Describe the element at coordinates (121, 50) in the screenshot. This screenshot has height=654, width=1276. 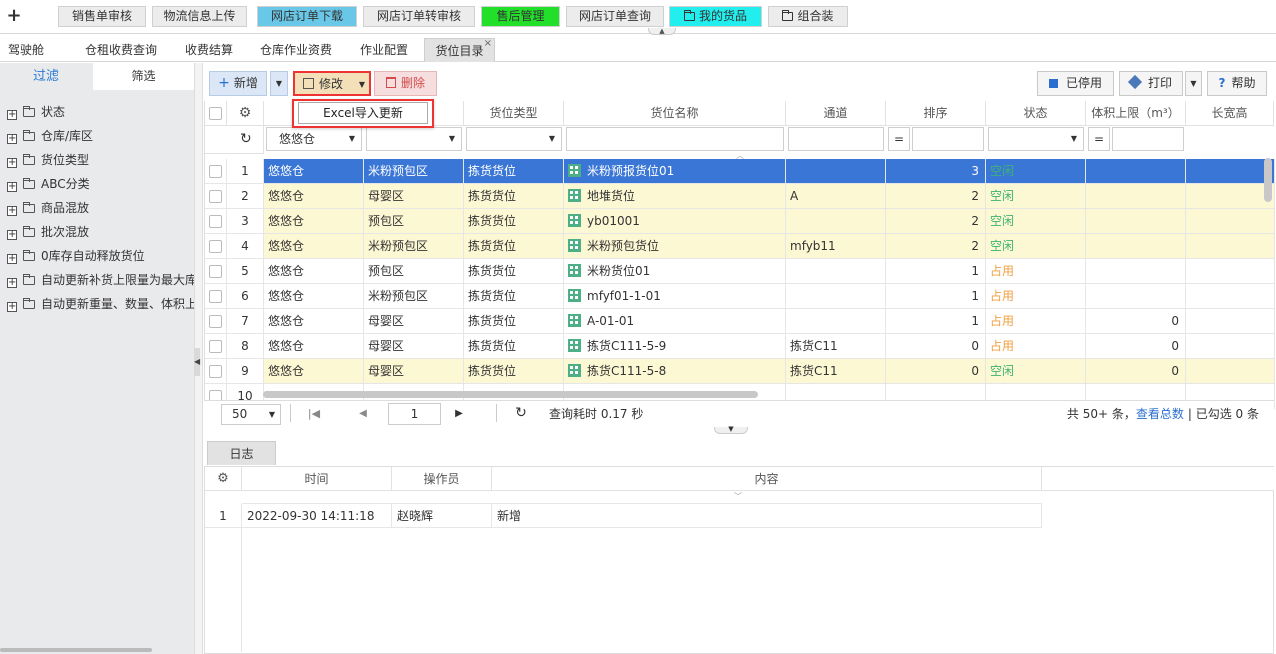
I see `page-tab-2: 仓租收费查询` at that location.